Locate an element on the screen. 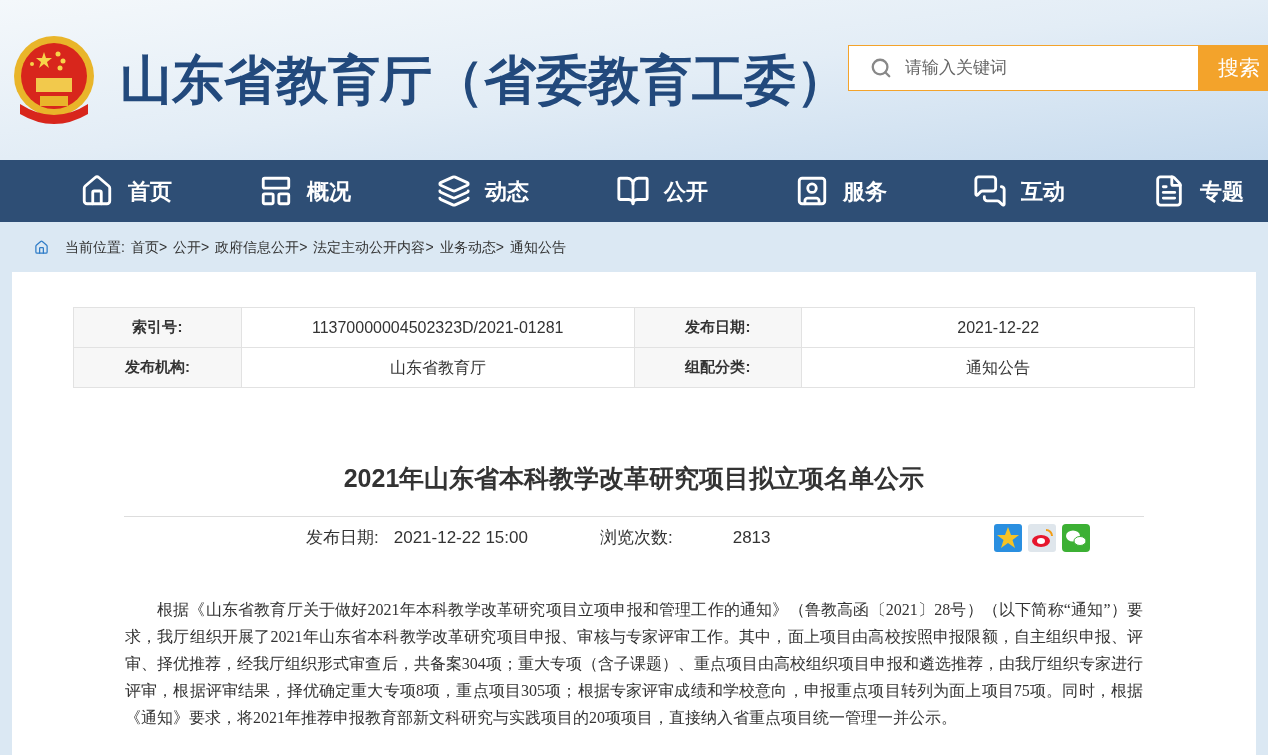  breadcrumb-link: 通知公告 is located at coordinates (537, 247).